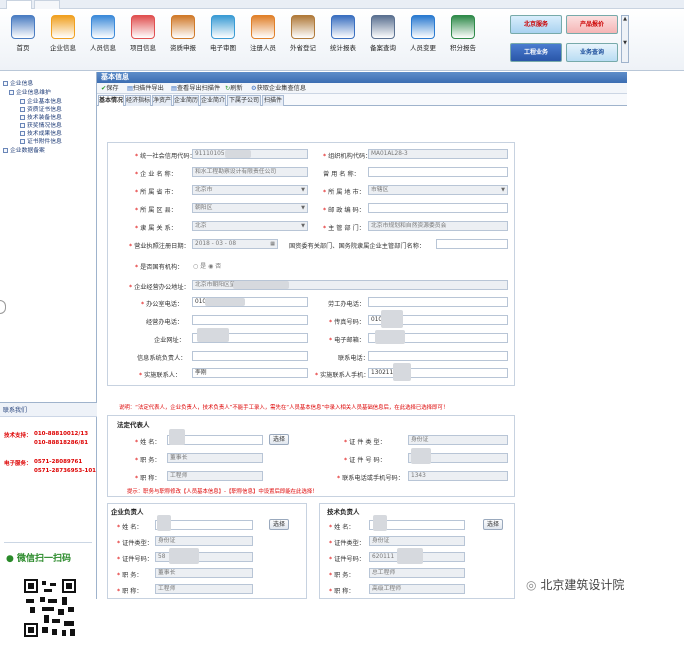 This screenshot has width=684, height=660. What do you see at coordinates (22, 141) in the screenshot?
I see `page-icon` at bounding box center [22, 141].